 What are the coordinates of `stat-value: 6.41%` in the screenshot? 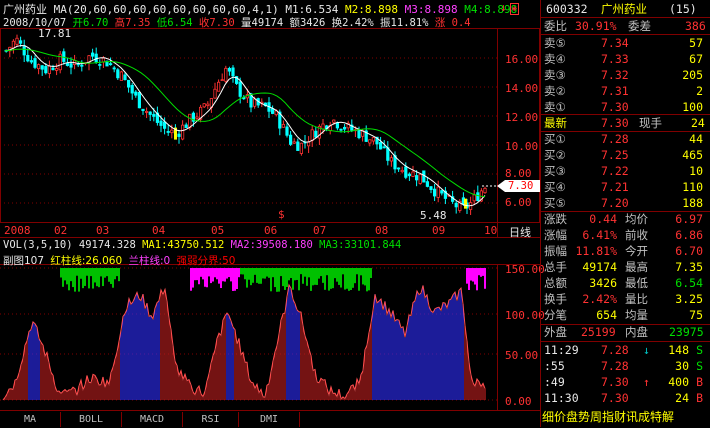 It's located at (599, 235).